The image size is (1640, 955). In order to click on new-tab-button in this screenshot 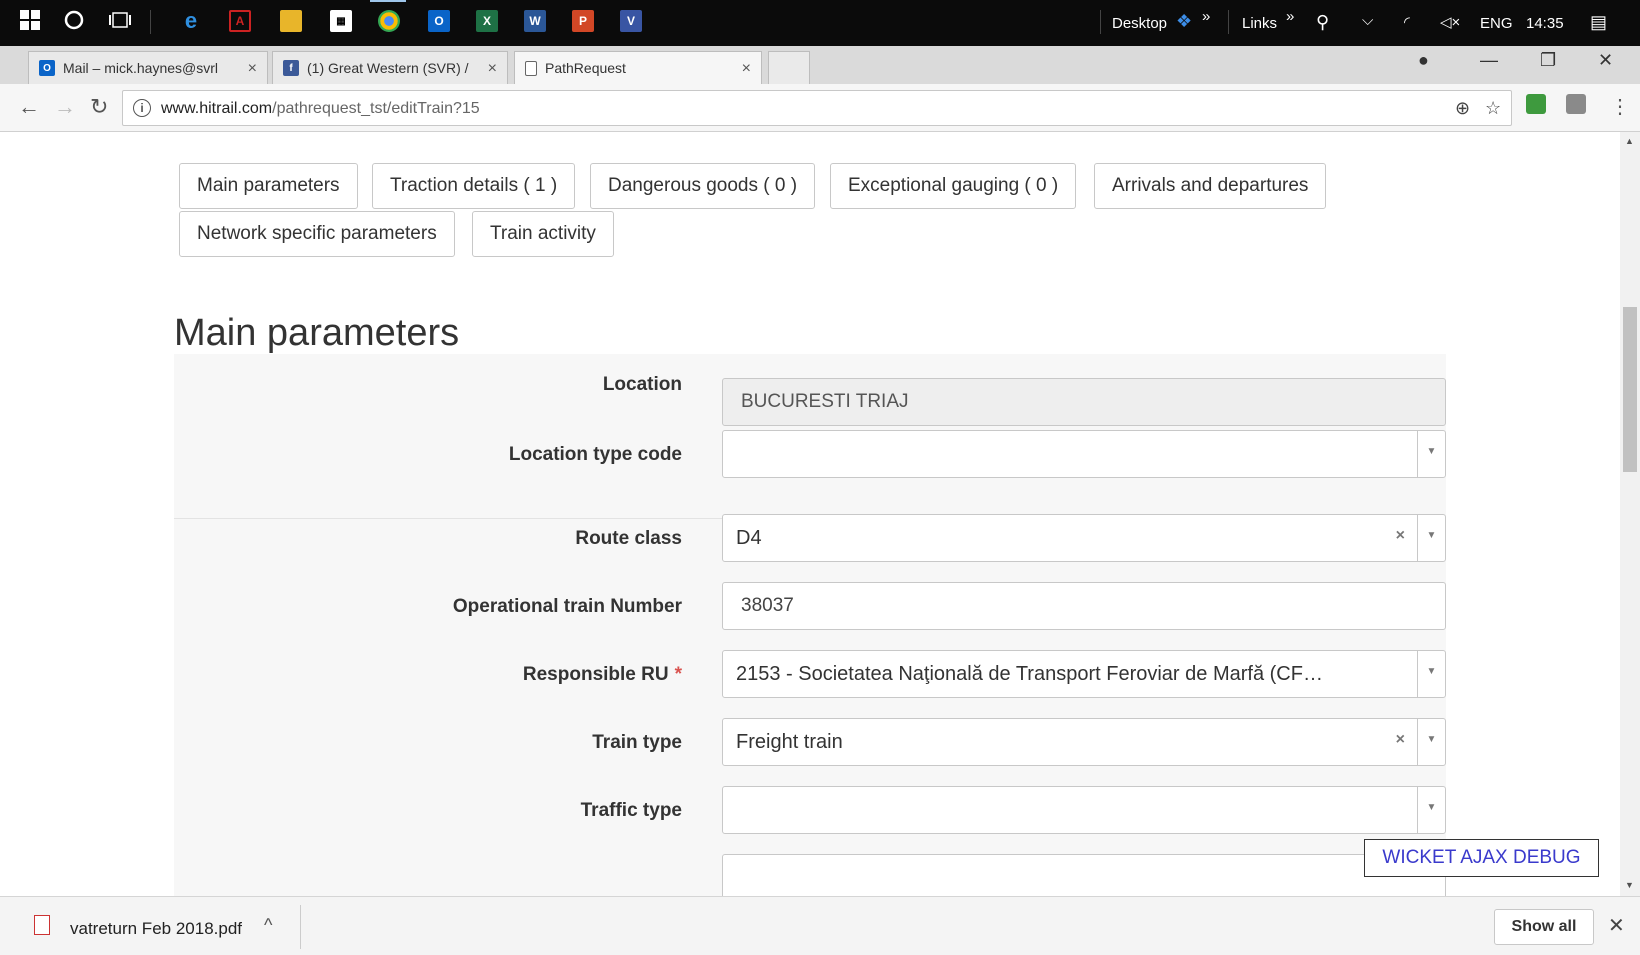, I will do `click(789, 67)`.